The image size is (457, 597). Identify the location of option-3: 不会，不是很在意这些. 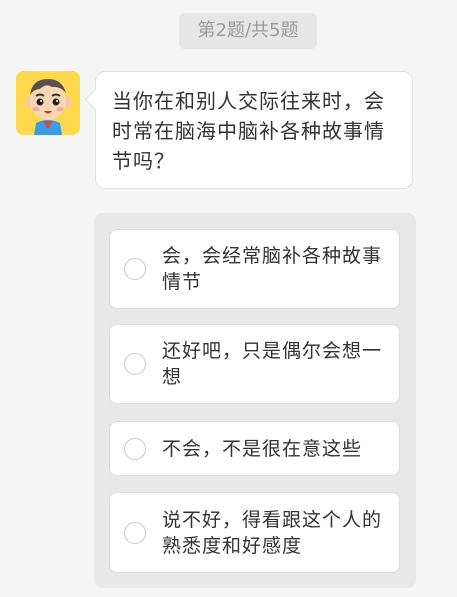
(254, 448).